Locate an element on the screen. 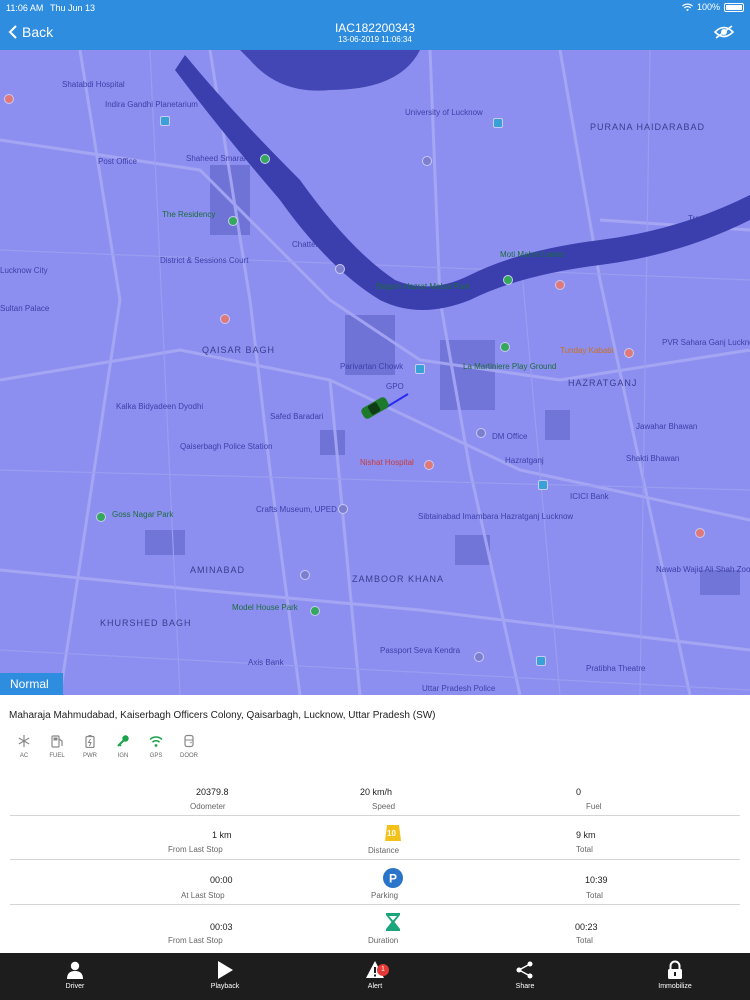 This screenshot has width=750, height=1000. place-label: Tunday Kababi is located at coordinates (587, 350).